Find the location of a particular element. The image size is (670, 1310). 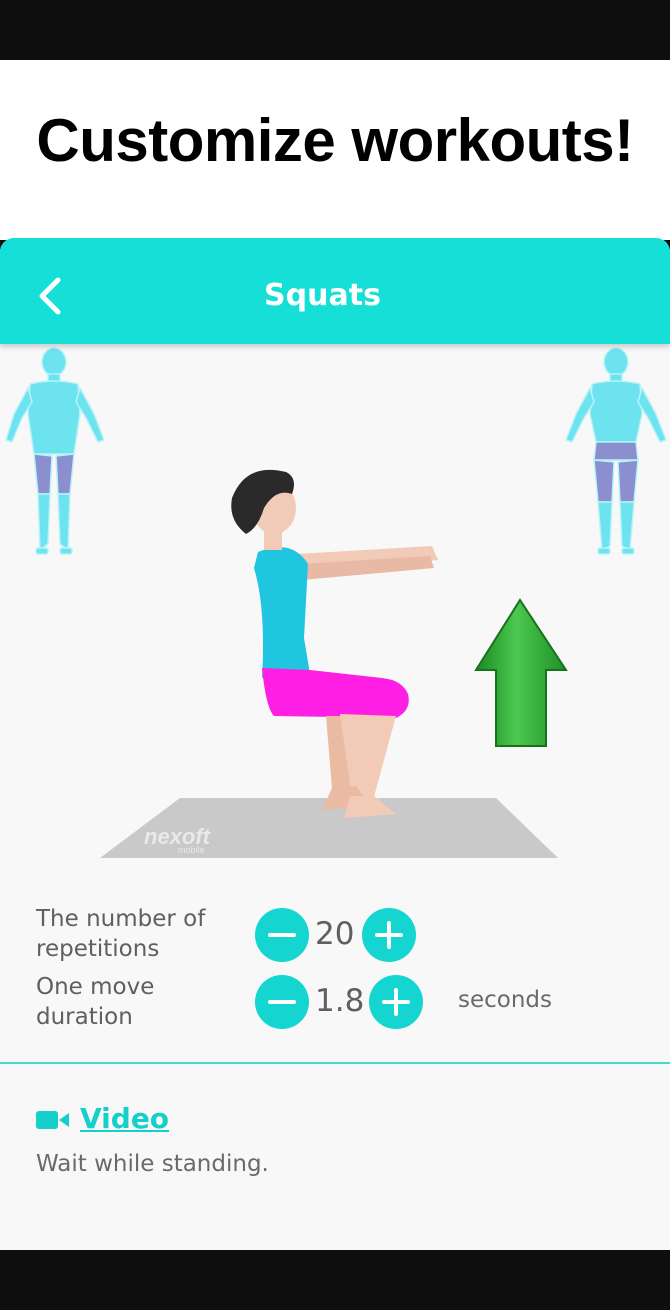

duration-value: 1.8 is located at coordinates (340, 1001).